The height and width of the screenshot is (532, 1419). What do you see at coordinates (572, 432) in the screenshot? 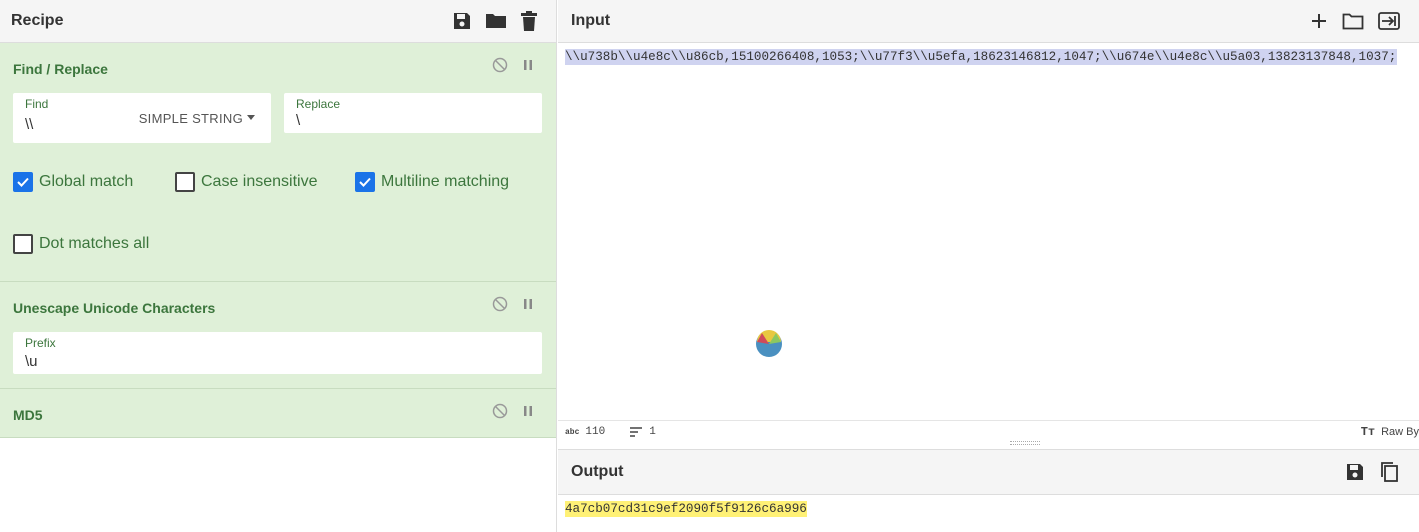
I see `length-icon: abc` at bounding box center [572, 432].